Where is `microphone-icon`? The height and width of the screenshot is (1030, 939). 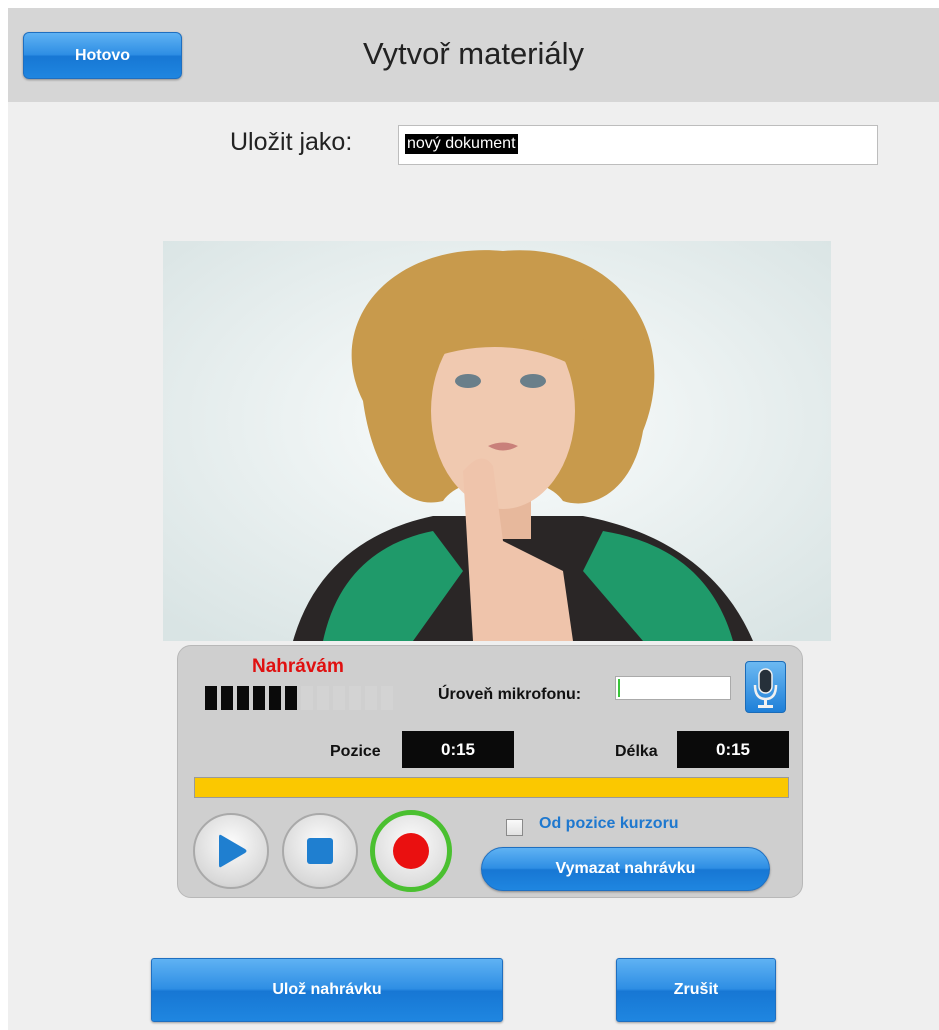
microphone-icon is located at coordinates (765, 688).